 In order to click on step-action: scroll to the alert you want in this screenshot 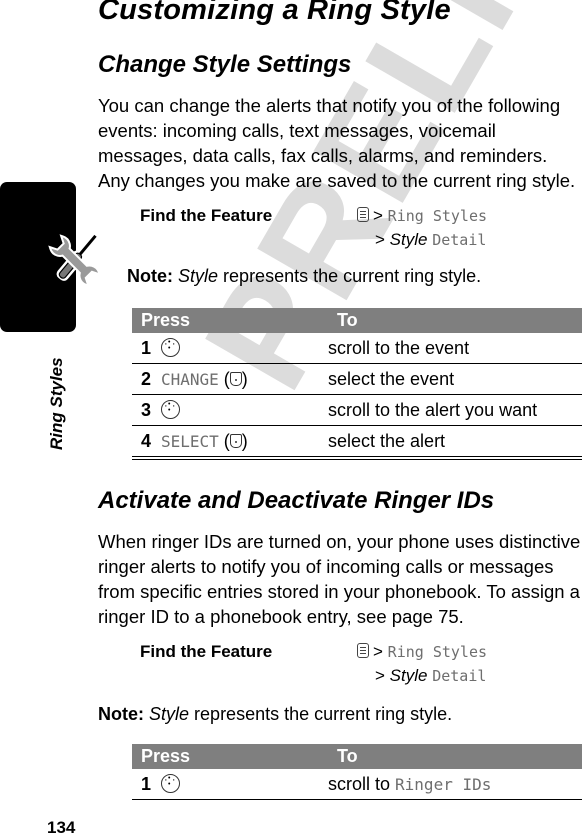, I will do `click(455, 410)`.